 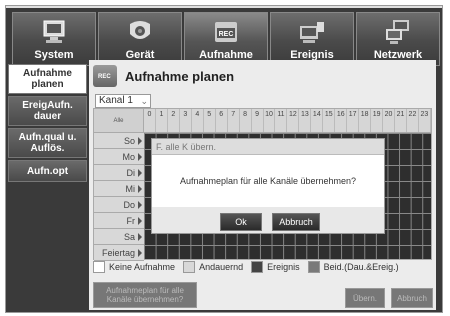 I want to click on hour-label: 18, so click(x=365, y=120).